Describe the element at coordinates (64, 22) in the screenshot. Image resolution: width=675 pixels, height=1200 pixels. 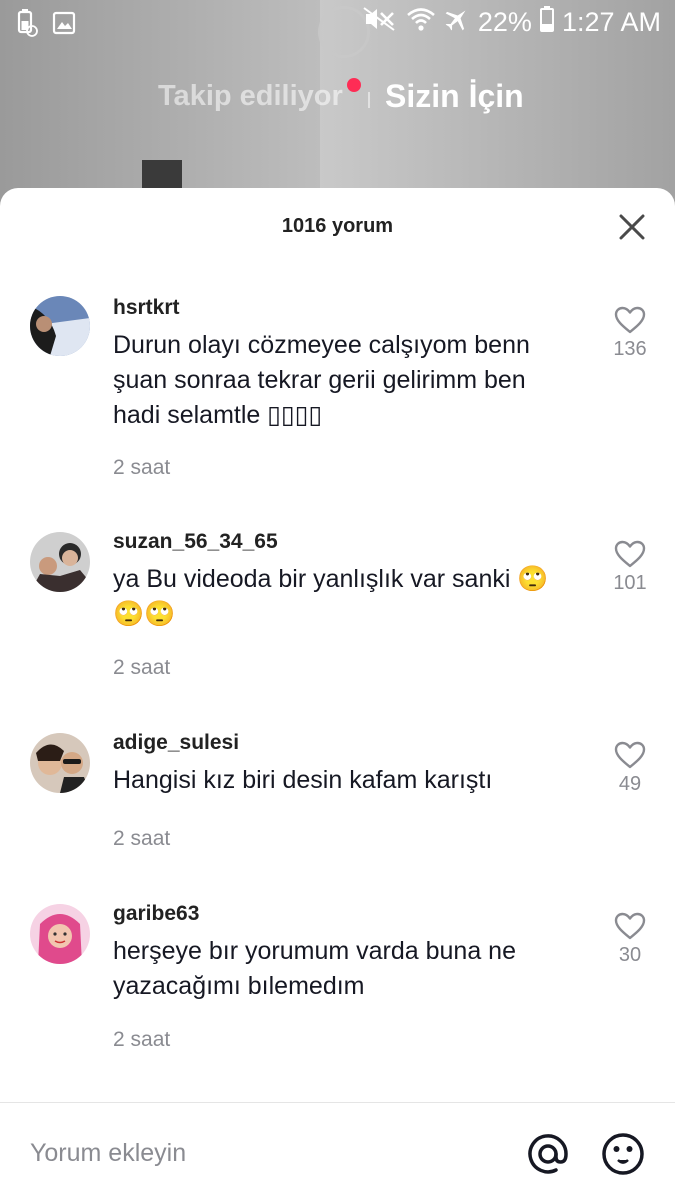
I see `image-icon` at that location.